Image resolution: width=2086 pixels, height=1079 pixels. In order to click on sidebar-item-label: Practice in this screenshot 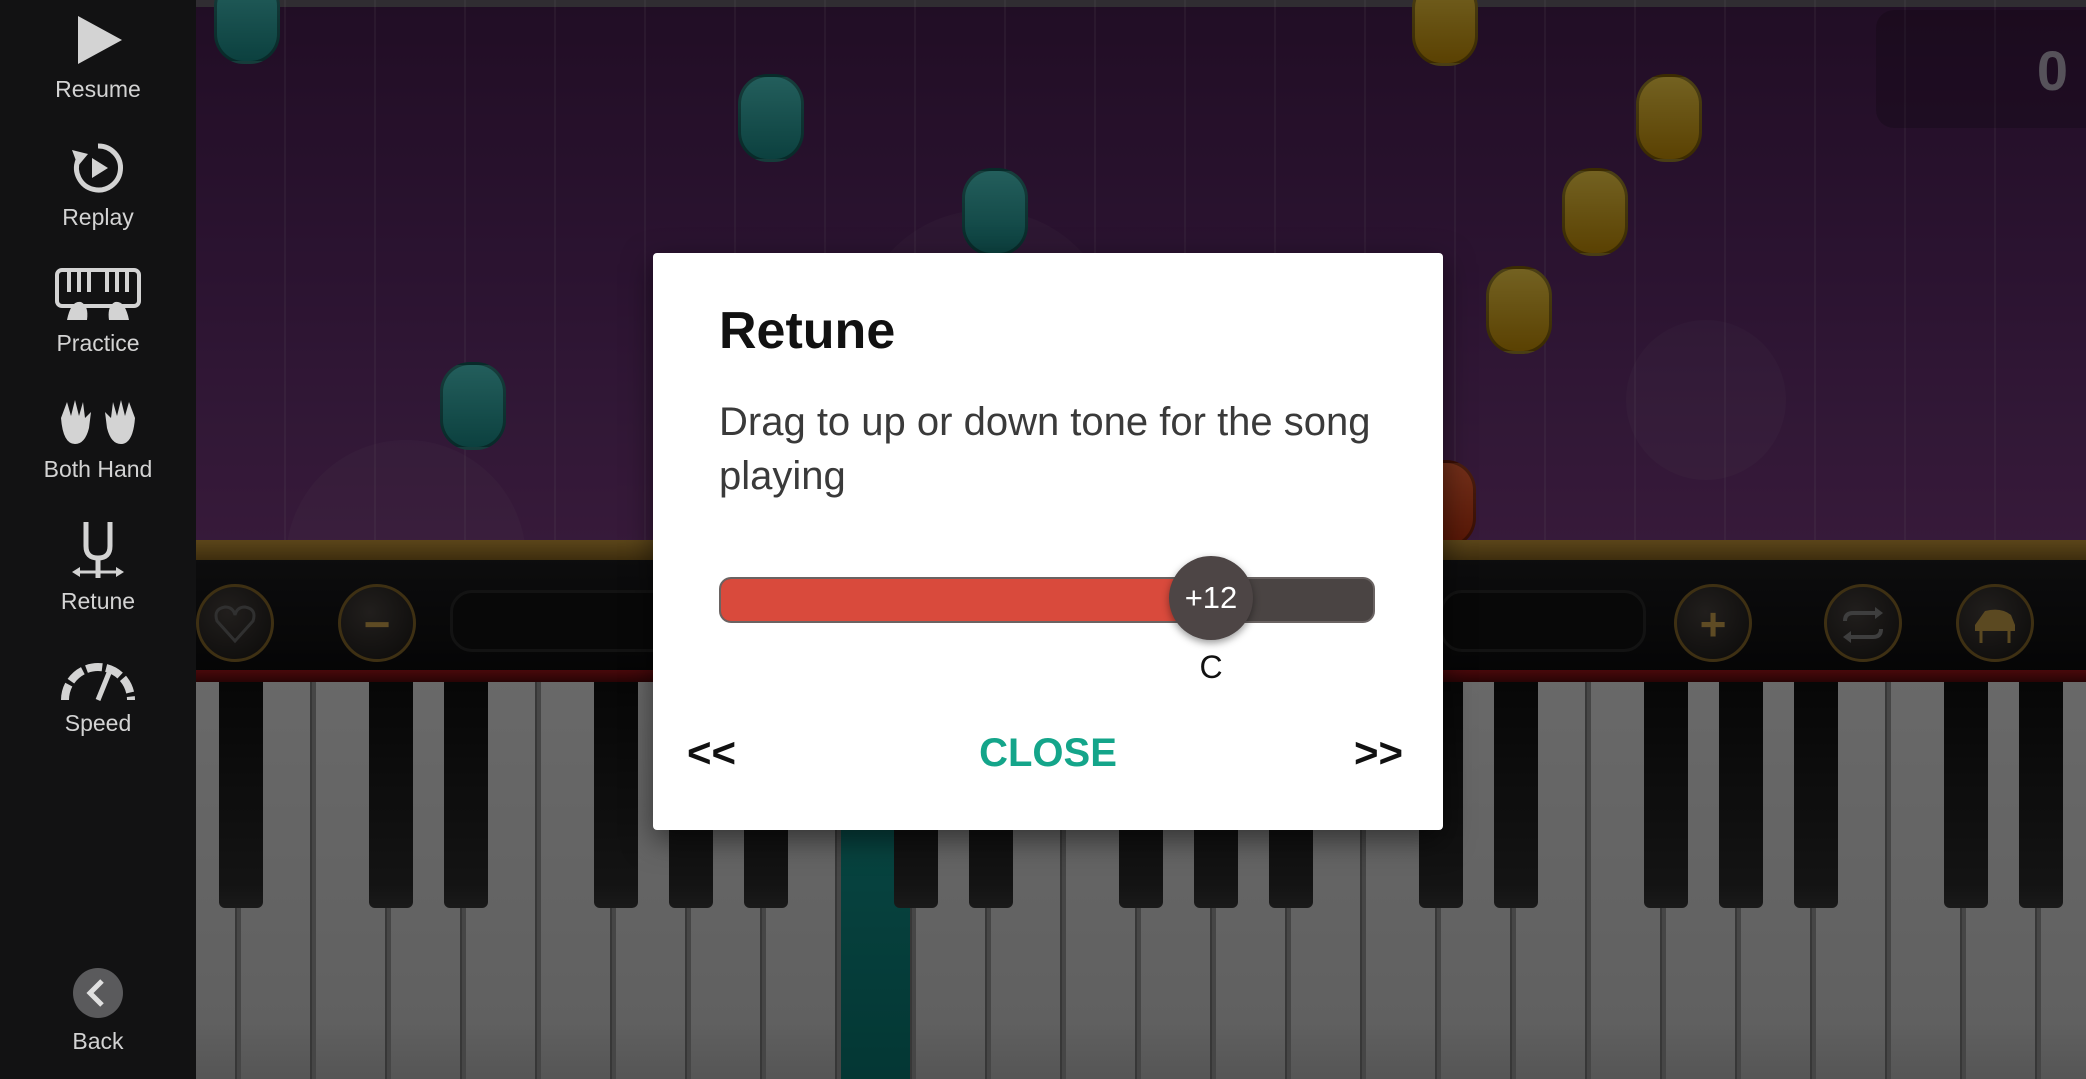, I will do `click(98, 343)`.